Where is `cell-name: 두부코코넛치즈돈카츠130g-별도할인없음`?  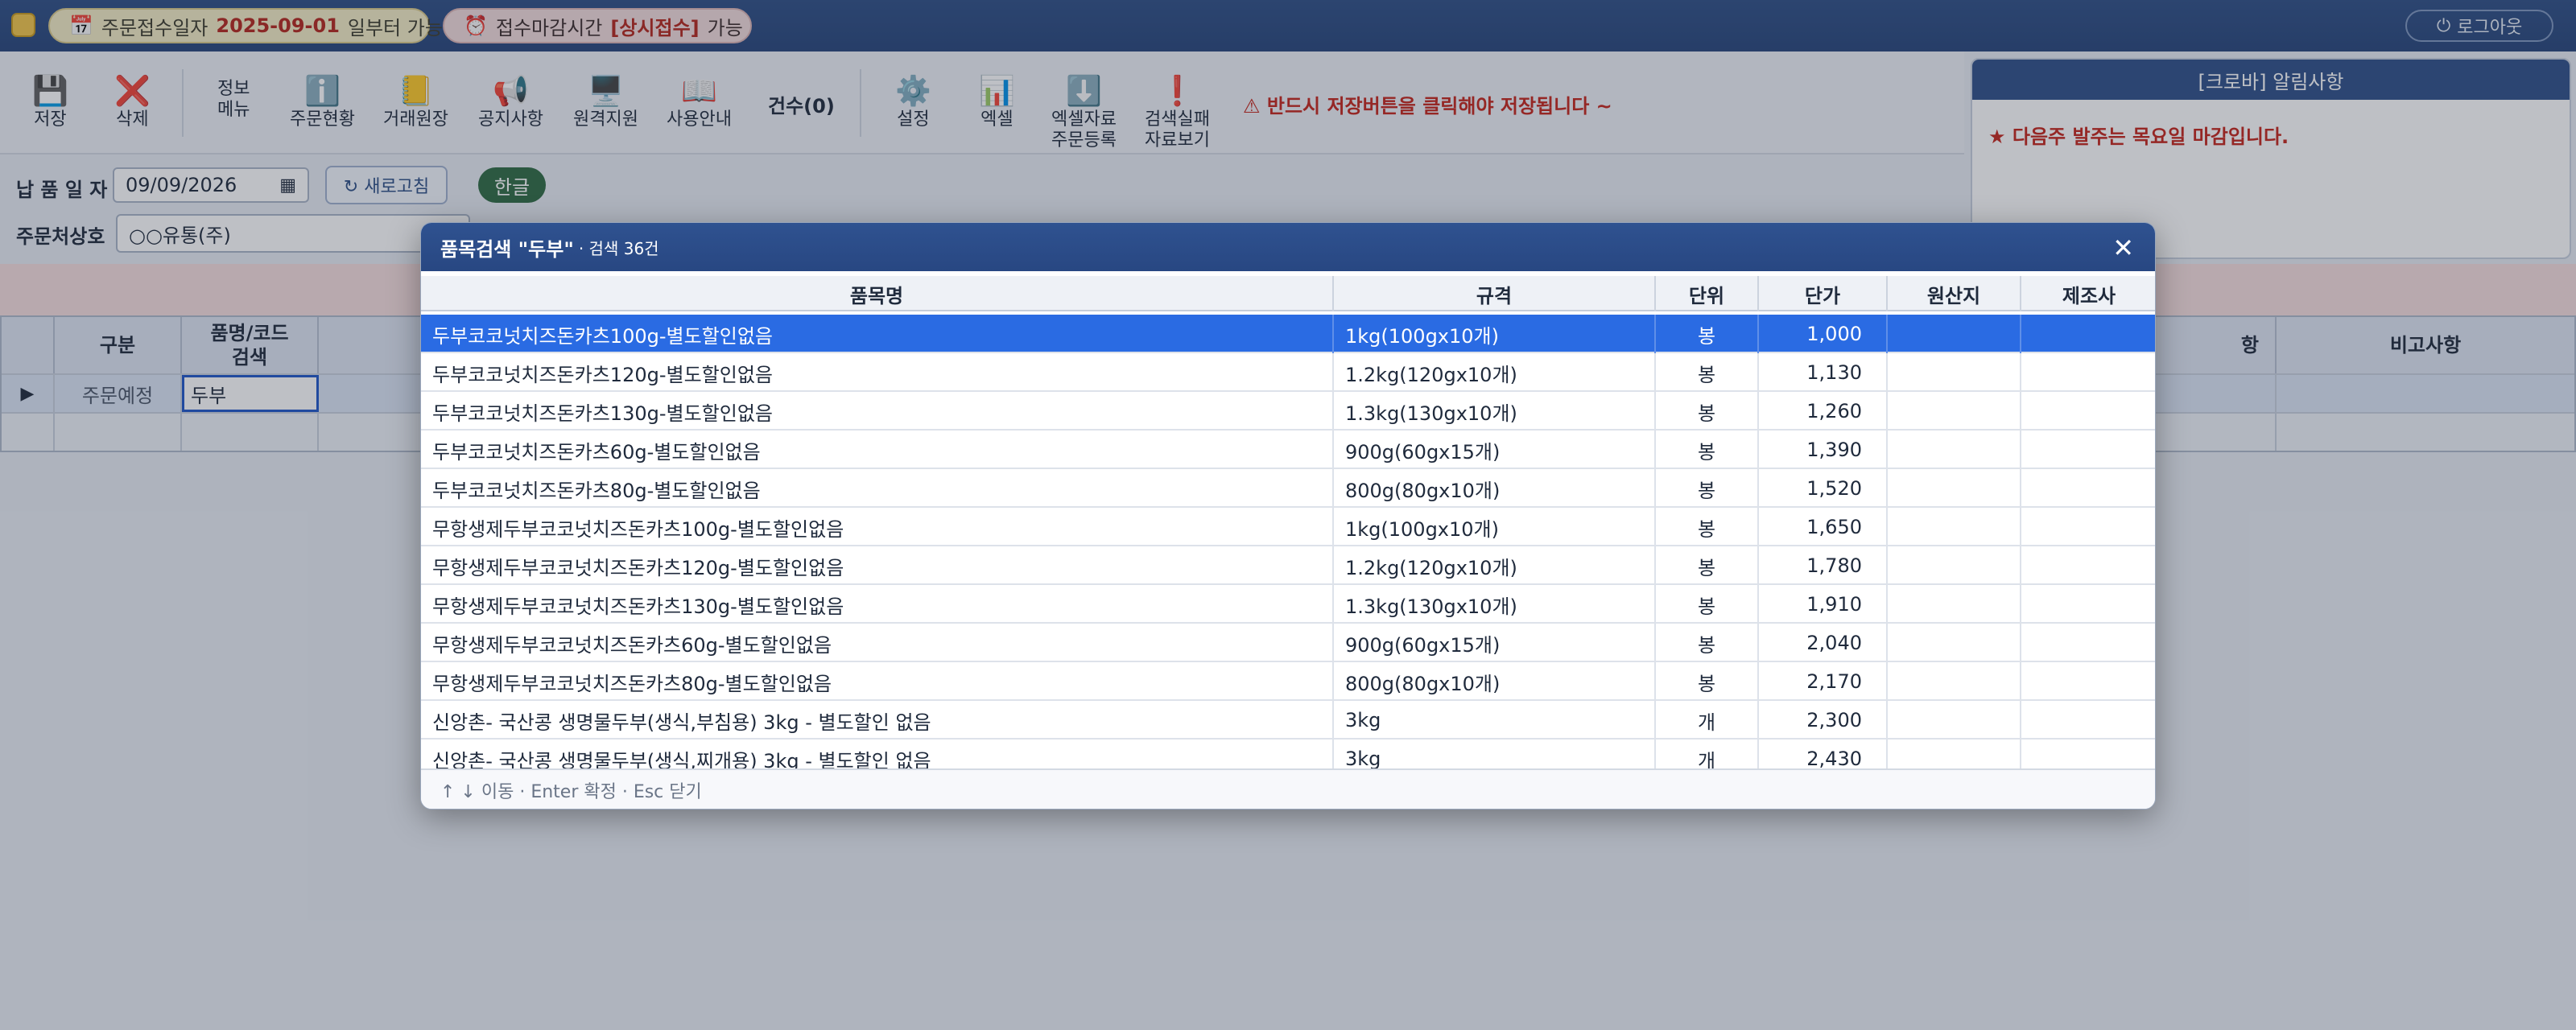 cell-name: 두부코코넛치즈돈카츠130g-별도할인없음 is located at coordinates (877, 411).